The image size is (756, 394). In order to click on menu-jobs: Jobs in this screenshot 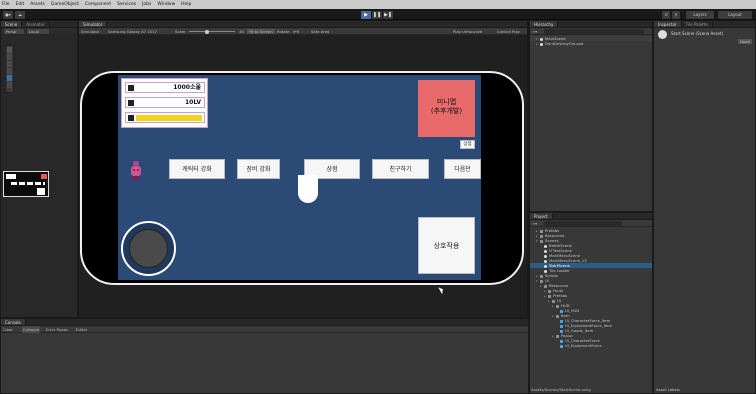, I will do `click(146, 4)`.